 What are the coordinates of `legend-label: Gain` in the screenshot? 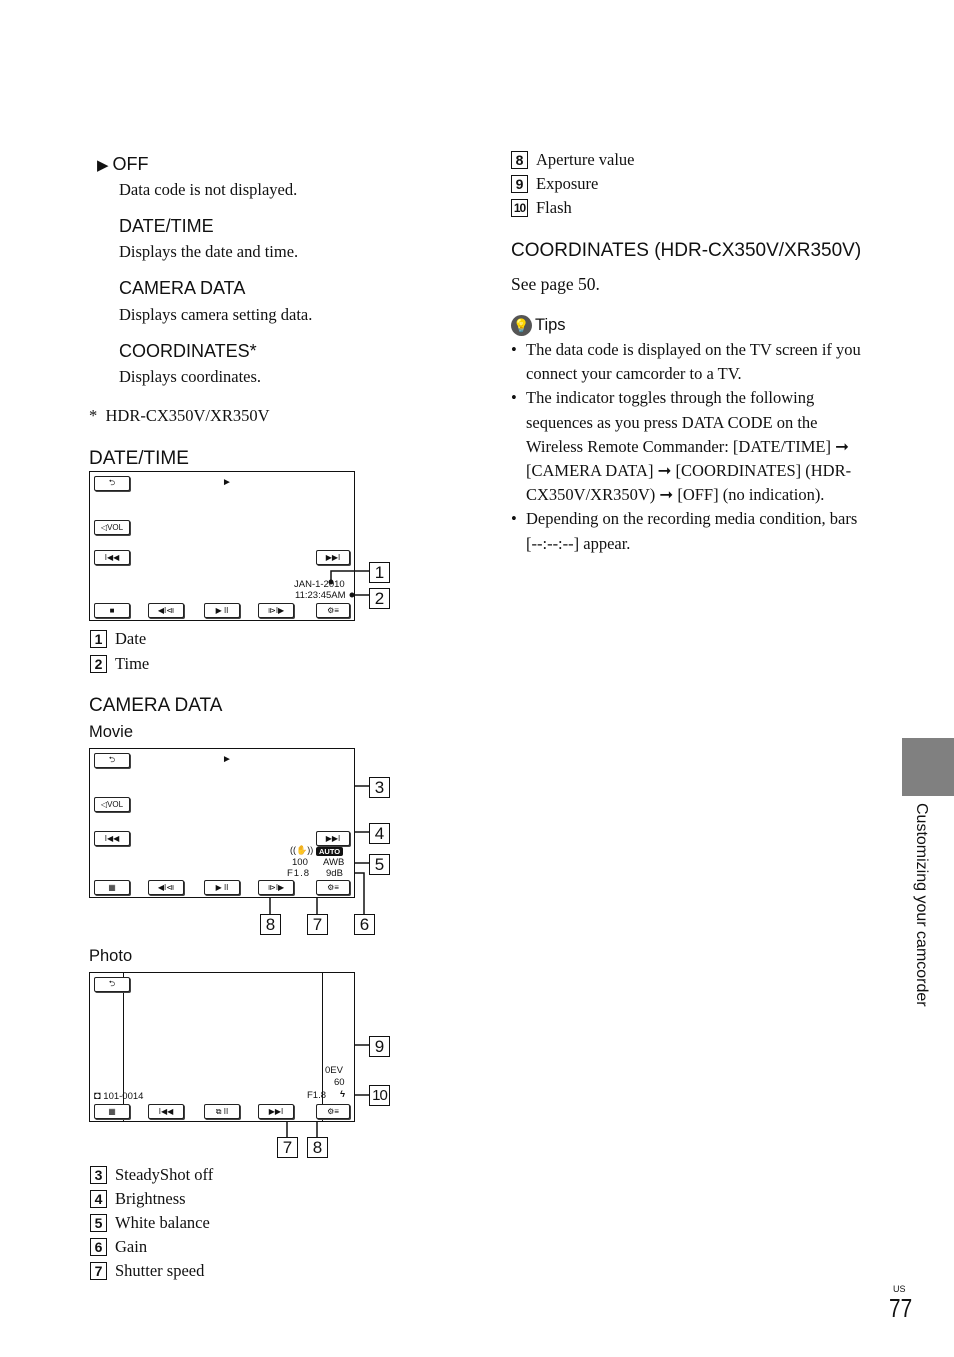 It's located at (131, 1246).